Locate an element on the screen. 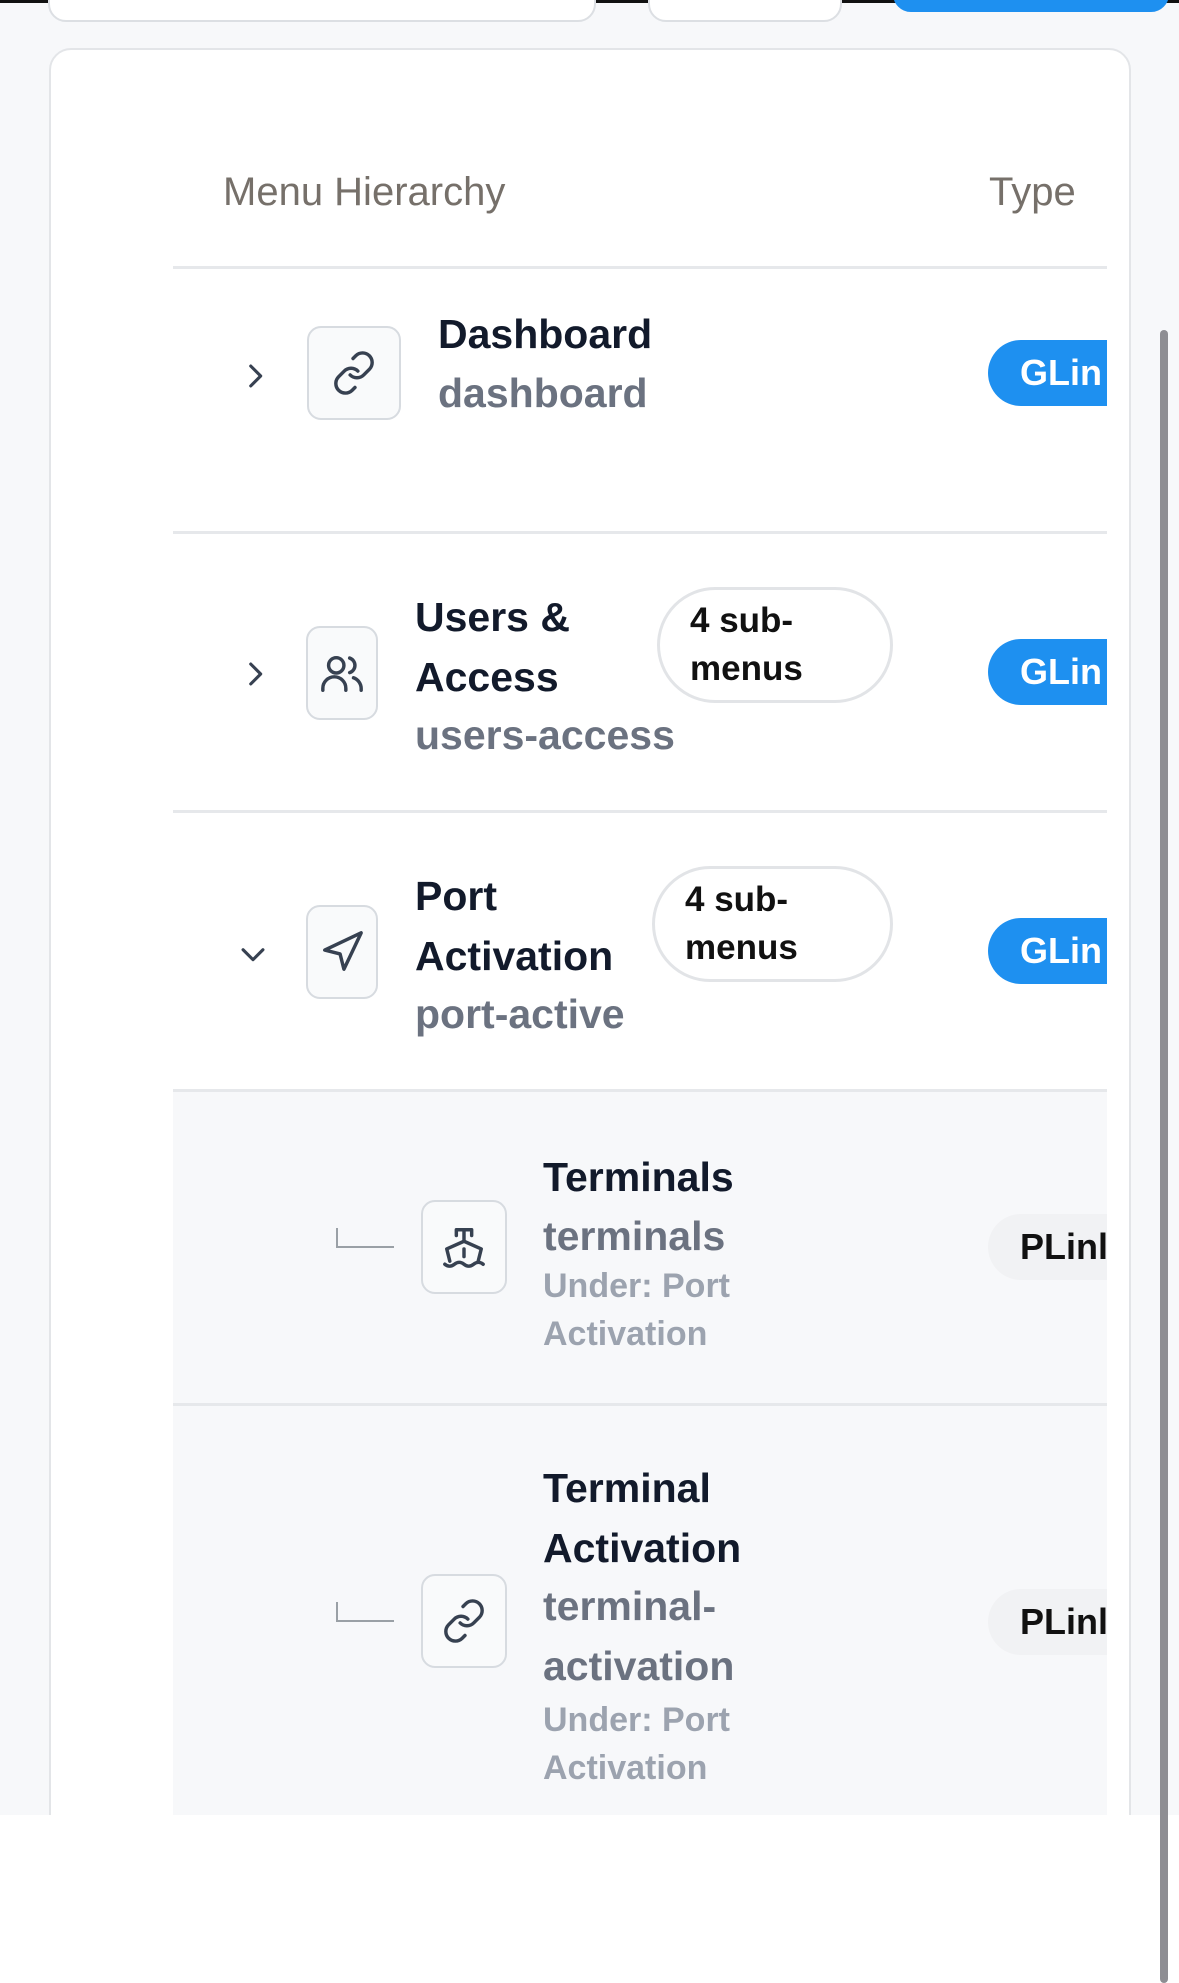 Image resolution: width=1179 pixels, height=1983 pixels. menu-slug: terminals is located at coordinates (634, 1236).